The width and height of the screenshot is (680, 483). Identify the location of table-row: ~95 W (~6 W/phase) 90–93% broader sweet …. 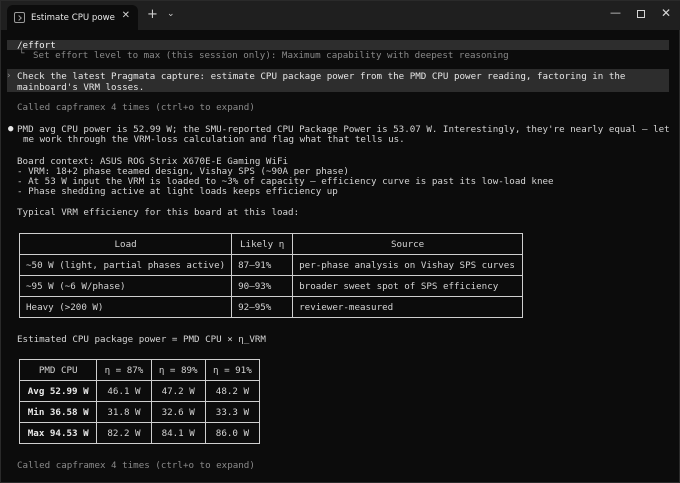
(270, 286).